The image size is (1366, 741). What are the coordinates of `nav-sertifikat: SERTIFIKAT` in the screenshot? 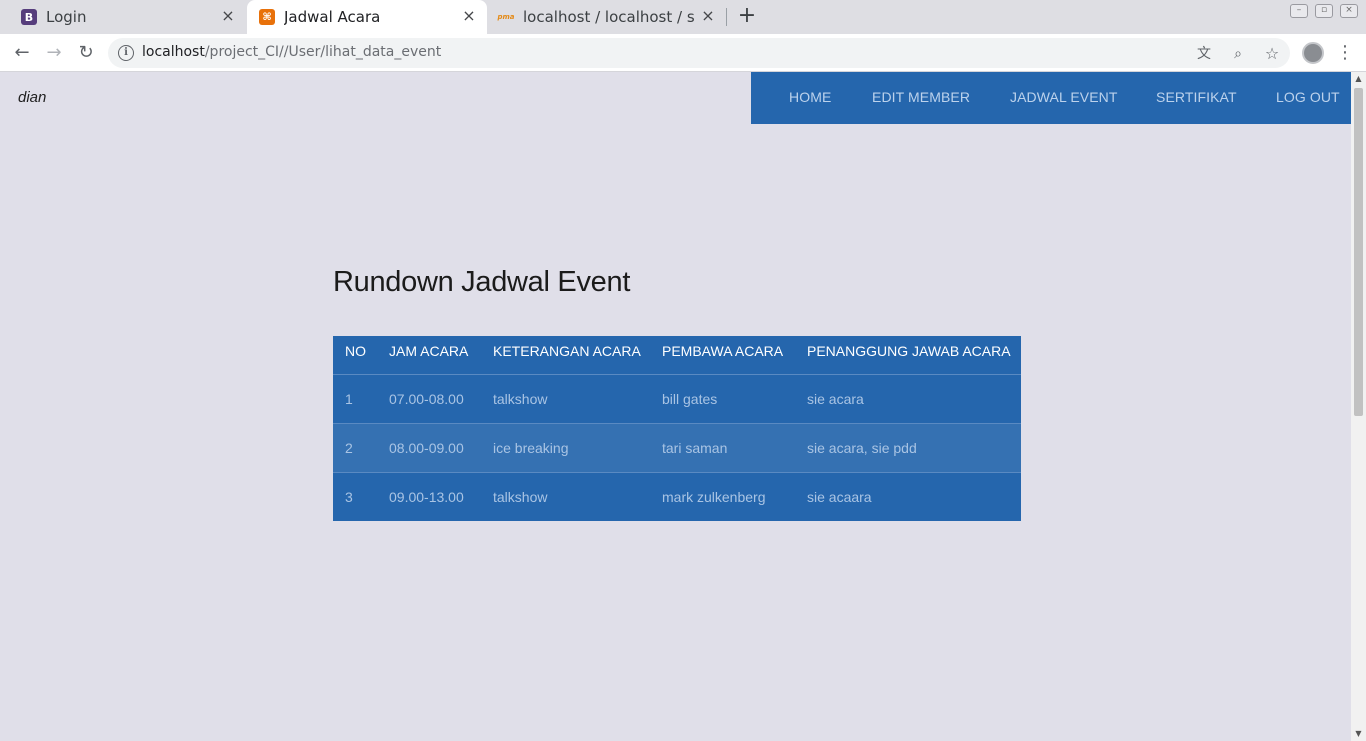 It's located at (1196, 97).